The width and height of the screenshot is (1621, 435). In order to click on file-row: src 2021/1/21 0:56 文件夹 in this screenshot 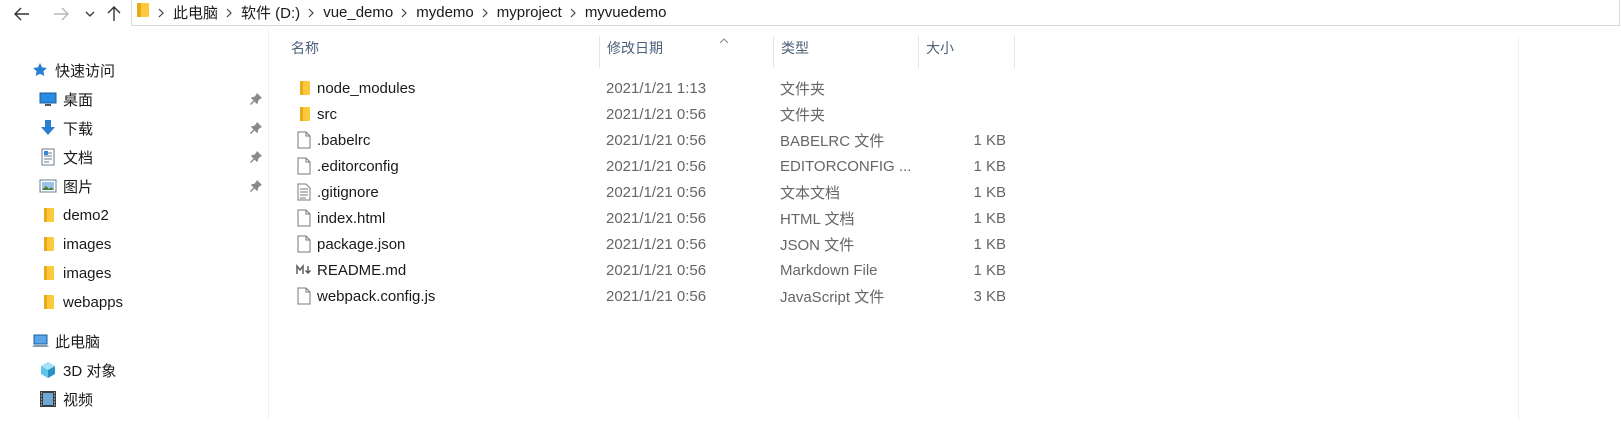, I will do `click(653, 114)`.